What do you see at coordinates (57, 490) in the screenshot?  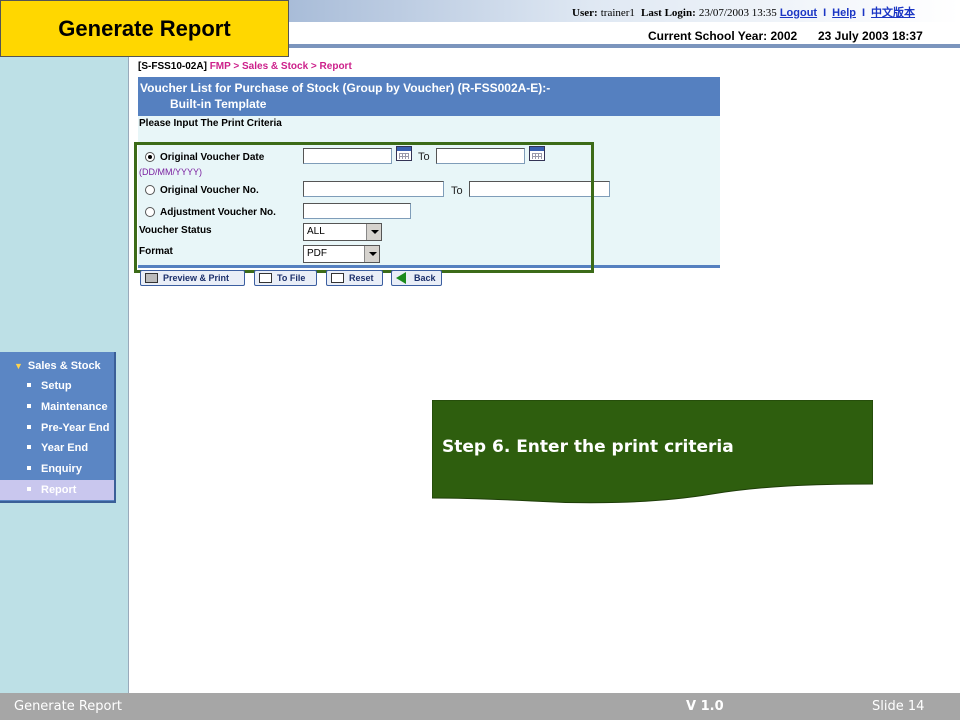 I see `menu-item-report: Report` at bounding box center [57, 490].